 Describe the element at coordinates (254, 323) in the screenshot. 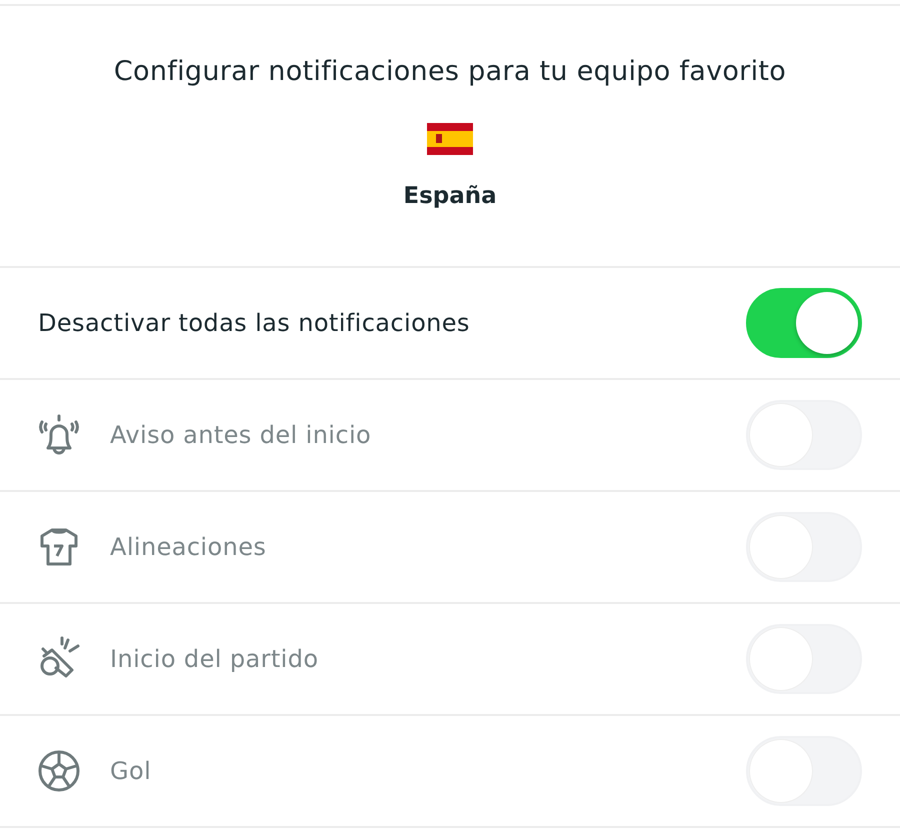

I see `setting-label: Desactivar todas las notificaciones` at that location.